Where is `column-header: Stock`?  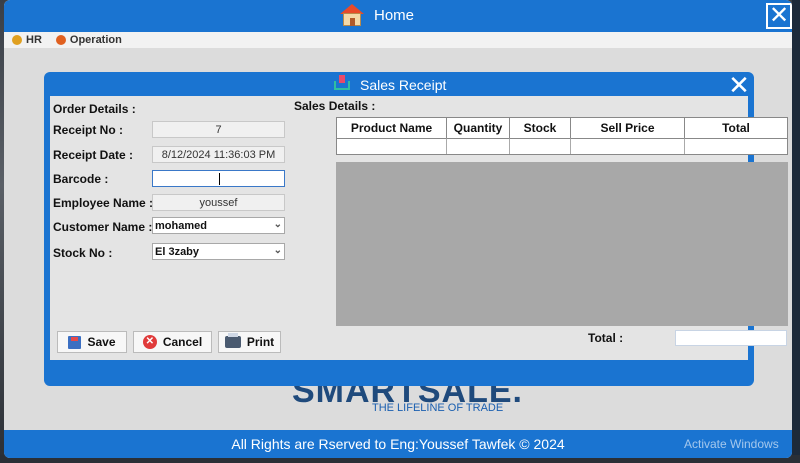
column-header: Stock is located at coordinates (540, 128).